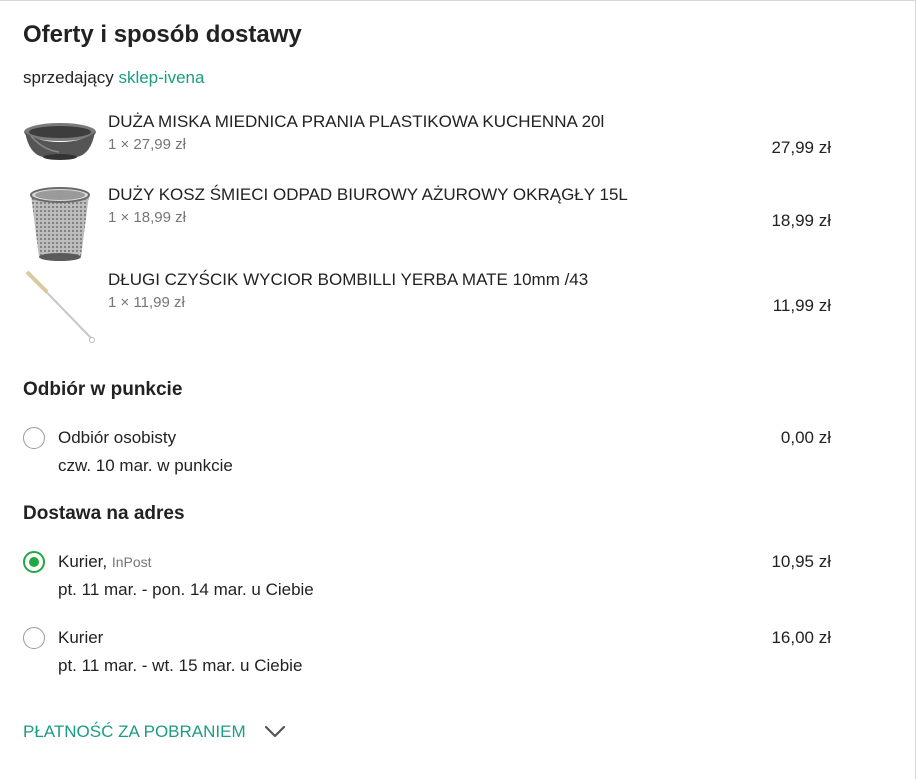 Image resolution: width=916 pixels, height=779 pixels. What do you see at coordinates (801, 305) in the screenshot?
I see `product-price: 11,99 zł` at bounding box center [801, 305].